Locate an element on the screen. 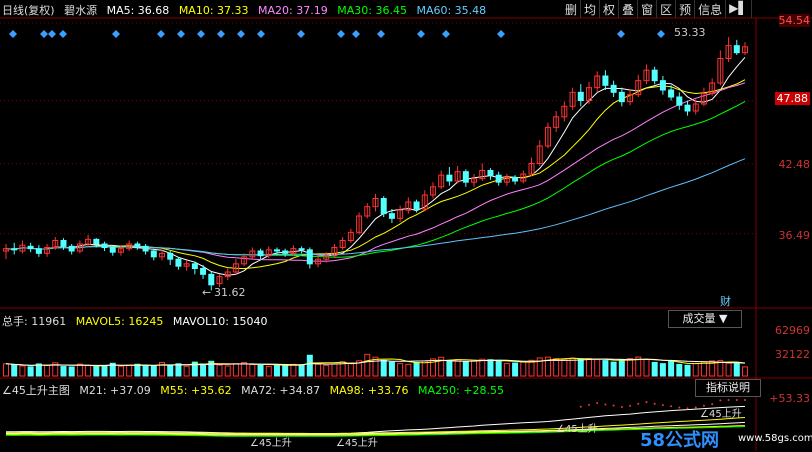  toolbar-expand-icon: ▶▌ is located at coordinates (739, 9).